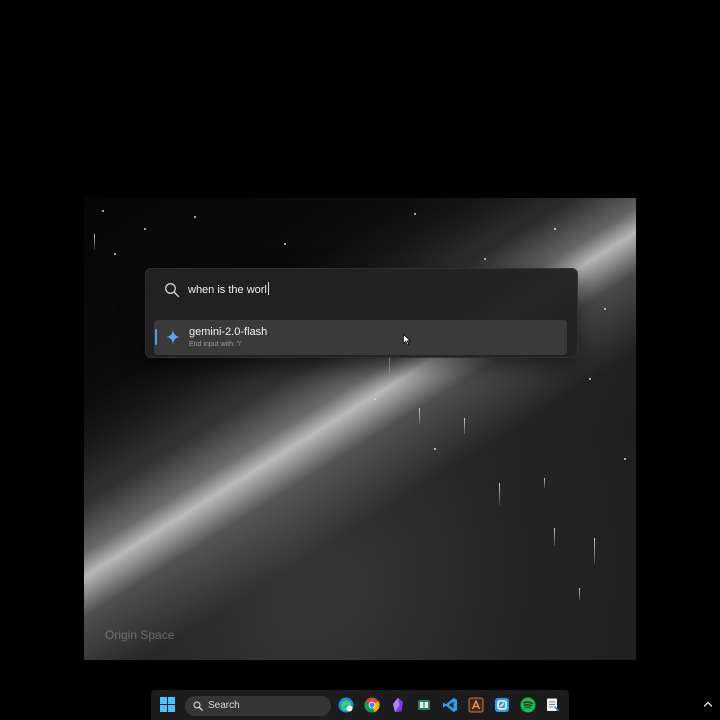  Describe the element at coordinates (450, 705) in the screenshot. I see `vscode-icon` at that location.